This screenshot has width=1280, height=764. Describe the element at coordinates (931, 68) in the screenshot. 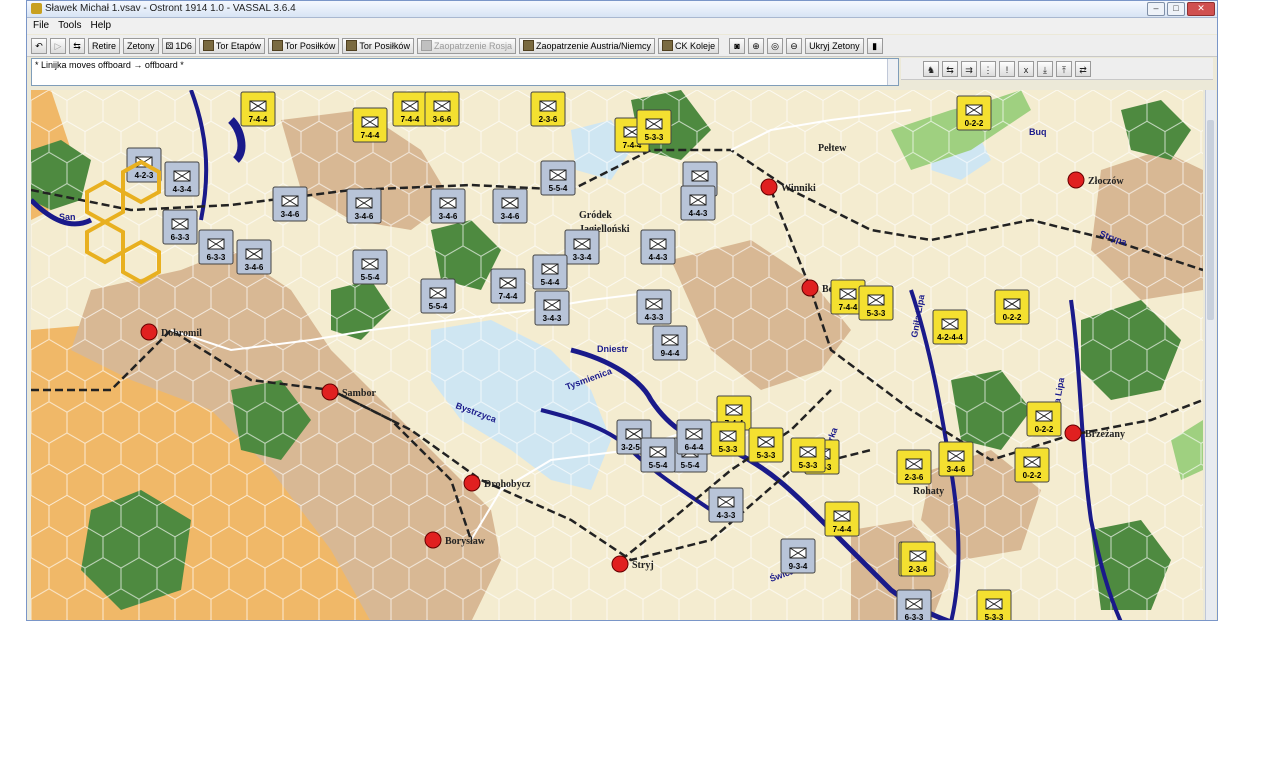

I see `unit-icon-button: ♞` at that location.